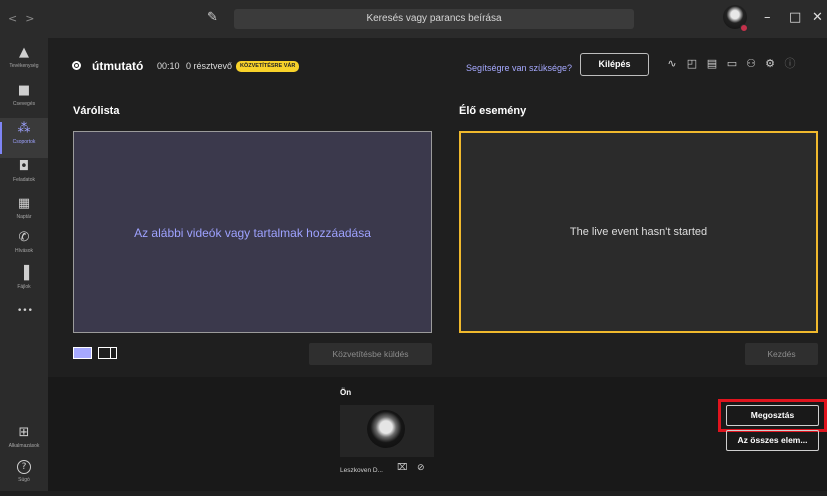 The width and height of the screenshot is (827, 496). Describe the element at coordinates (24, 432) in the screenshot. I see `apps-icon: ⊞` at that location.